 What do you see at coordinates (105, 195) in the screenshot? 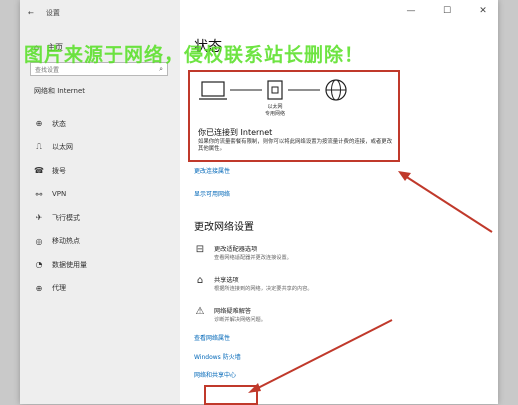
I see `sidebar-item-vpn: ⚯ VPN` at bounding box center [105, 195].